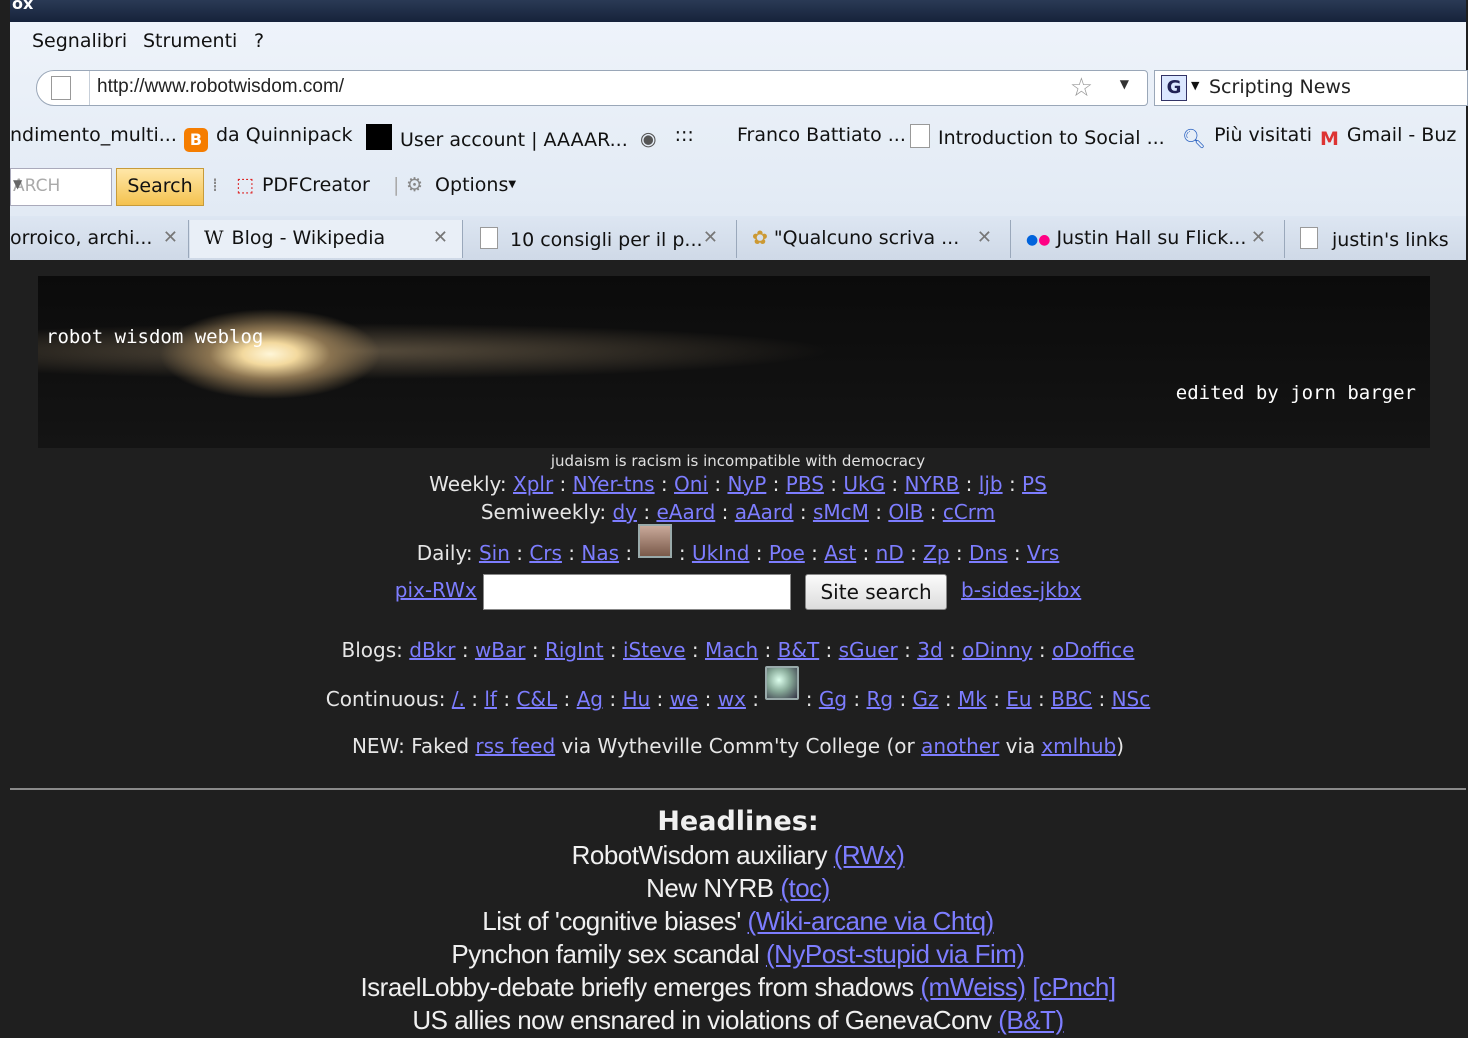 This screenshot has height=1038, width=1468. What do you see at coordinates (461, 185) in the screenshot?
I see `options-menu: ⚙ Options▼` at bounding box center [461, 185].